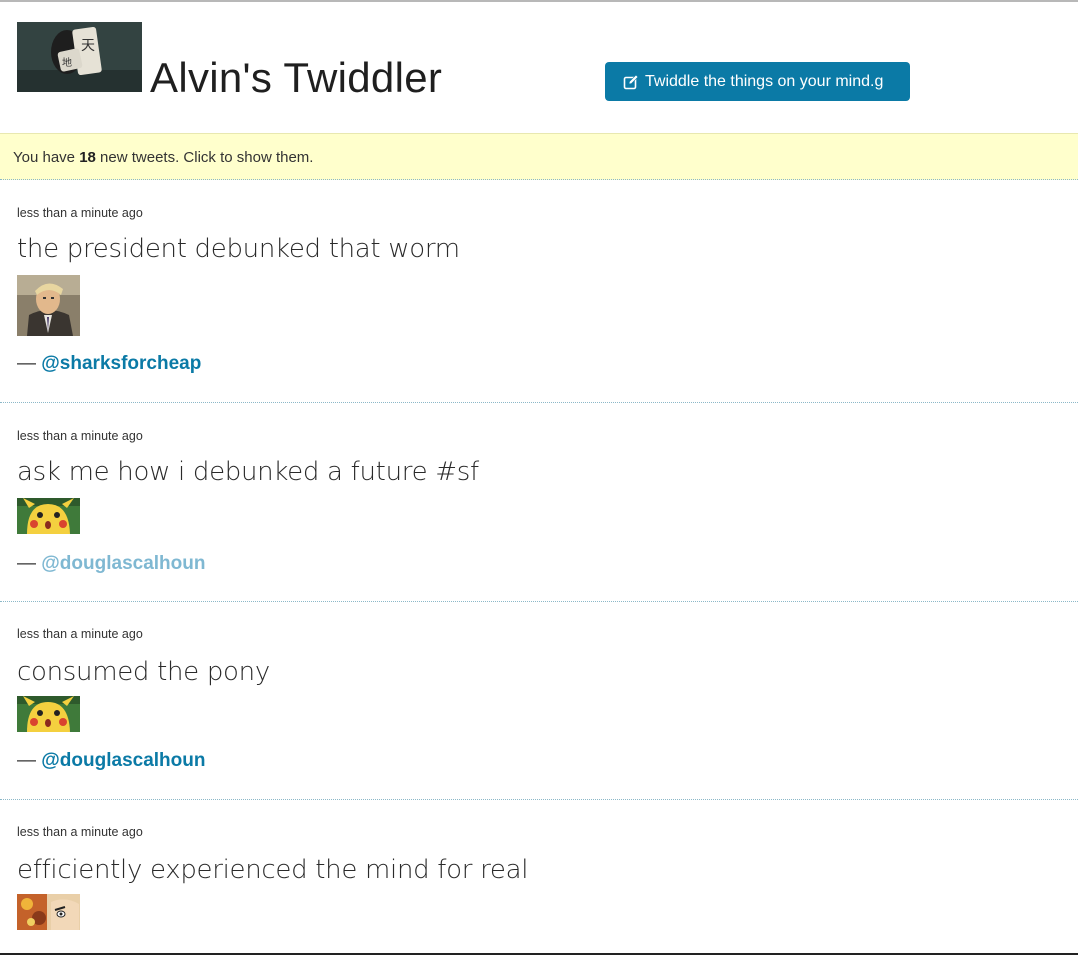 This screenshot has height=955, width=1078. Describe the element at coordinates (204, 157) in the screenshot. I see `banner-suffix: new tweets. Click to show them.` at that location.